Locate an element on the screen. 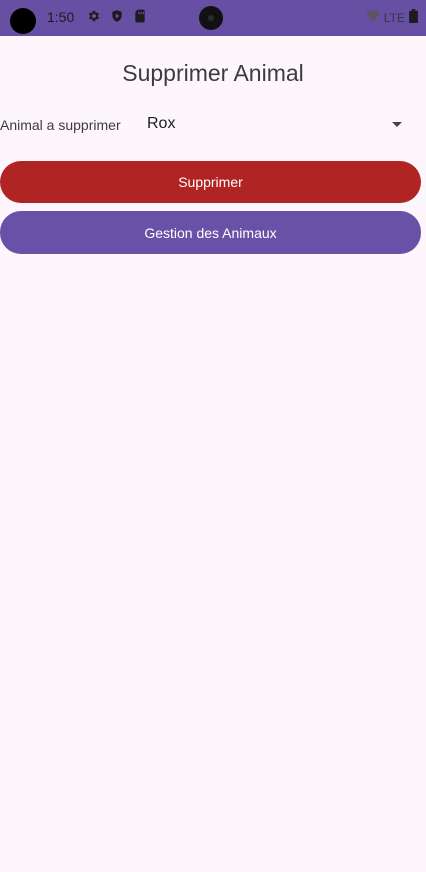 The image size is (426, 872). status-right-group: LTE is located at coordinates (391, 17).